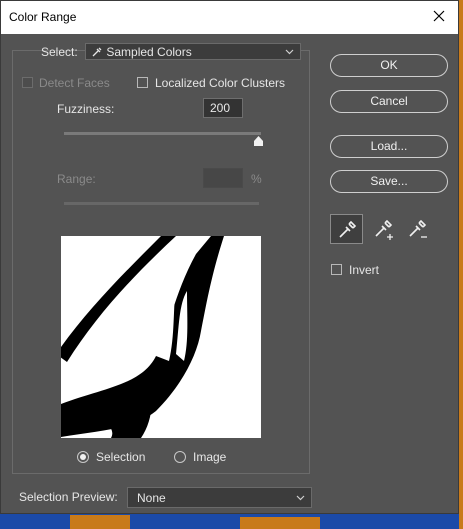 This screenshot has height=529, width=463. Describe the element at coordinates (142, 82) in the screenshot. I see `localized-color-clusters-checkbox` at that location.